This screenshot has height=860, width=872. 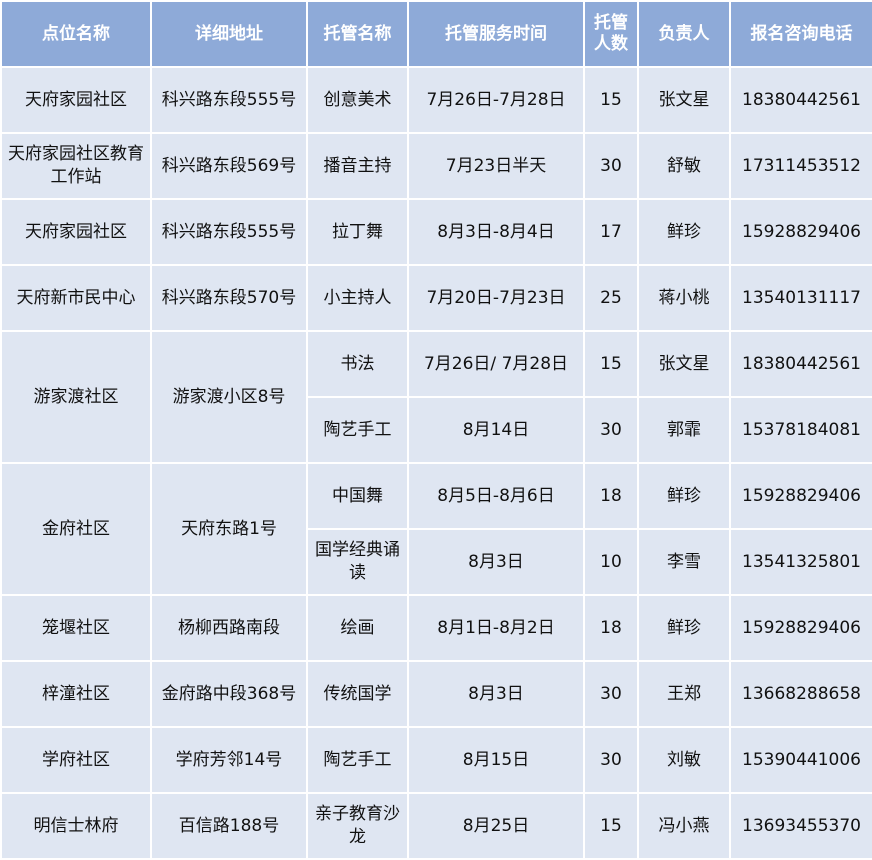 I want to click on address-cell: 杨柳西路南段, so click(x=229, y=628).